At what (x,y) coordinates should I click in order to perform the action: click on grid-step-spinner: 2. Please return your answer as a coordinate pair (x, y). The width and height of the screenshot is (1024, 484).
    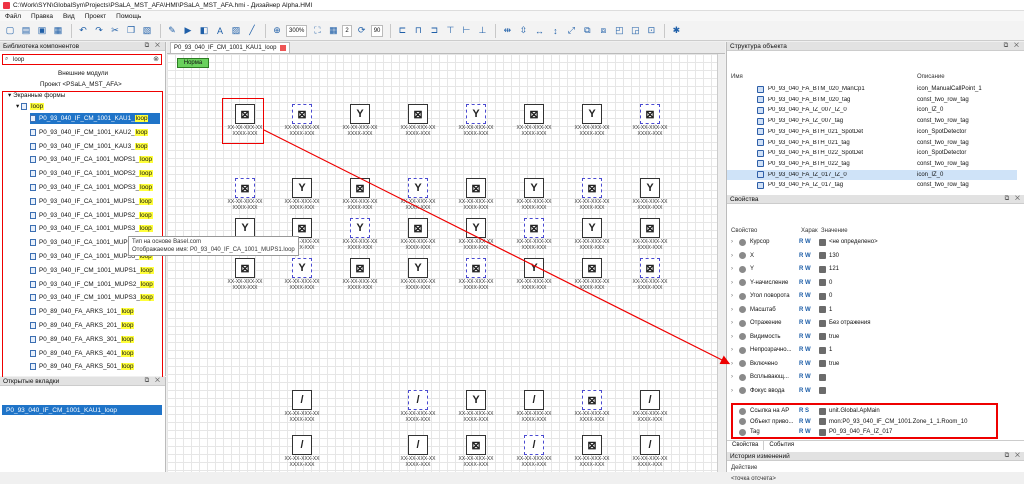
    Looking at the image, I should click on (347, 30).